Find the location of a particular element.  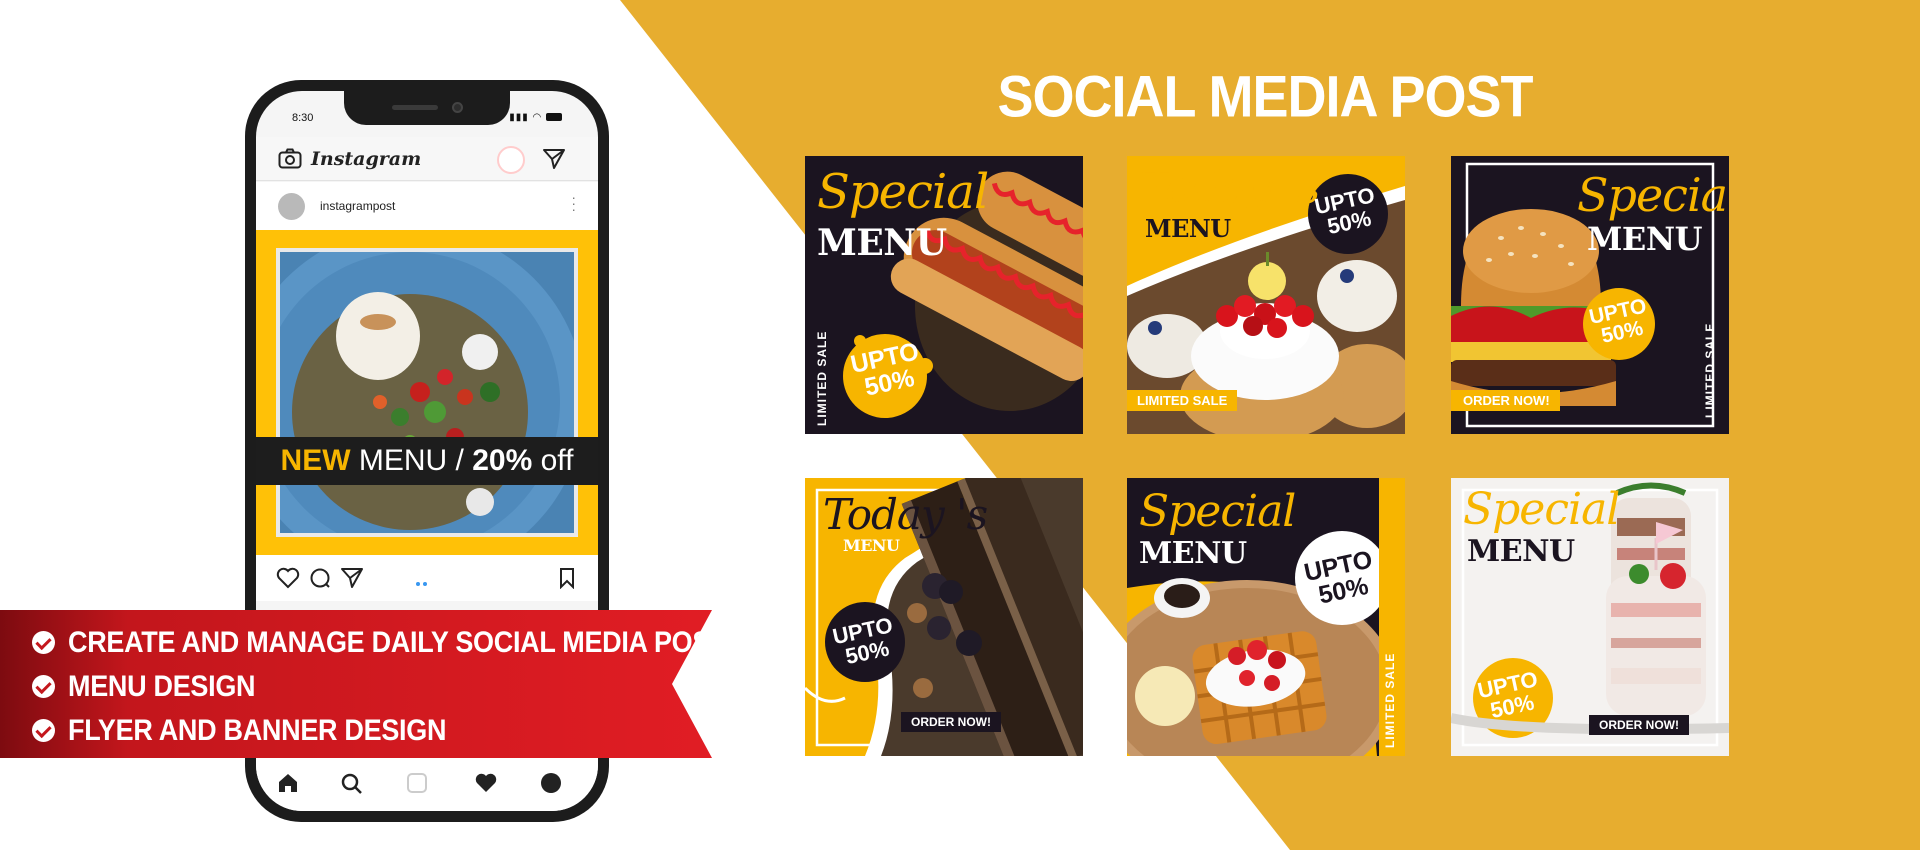

promo-menu: MENU / is located at coordinates (411, 460).